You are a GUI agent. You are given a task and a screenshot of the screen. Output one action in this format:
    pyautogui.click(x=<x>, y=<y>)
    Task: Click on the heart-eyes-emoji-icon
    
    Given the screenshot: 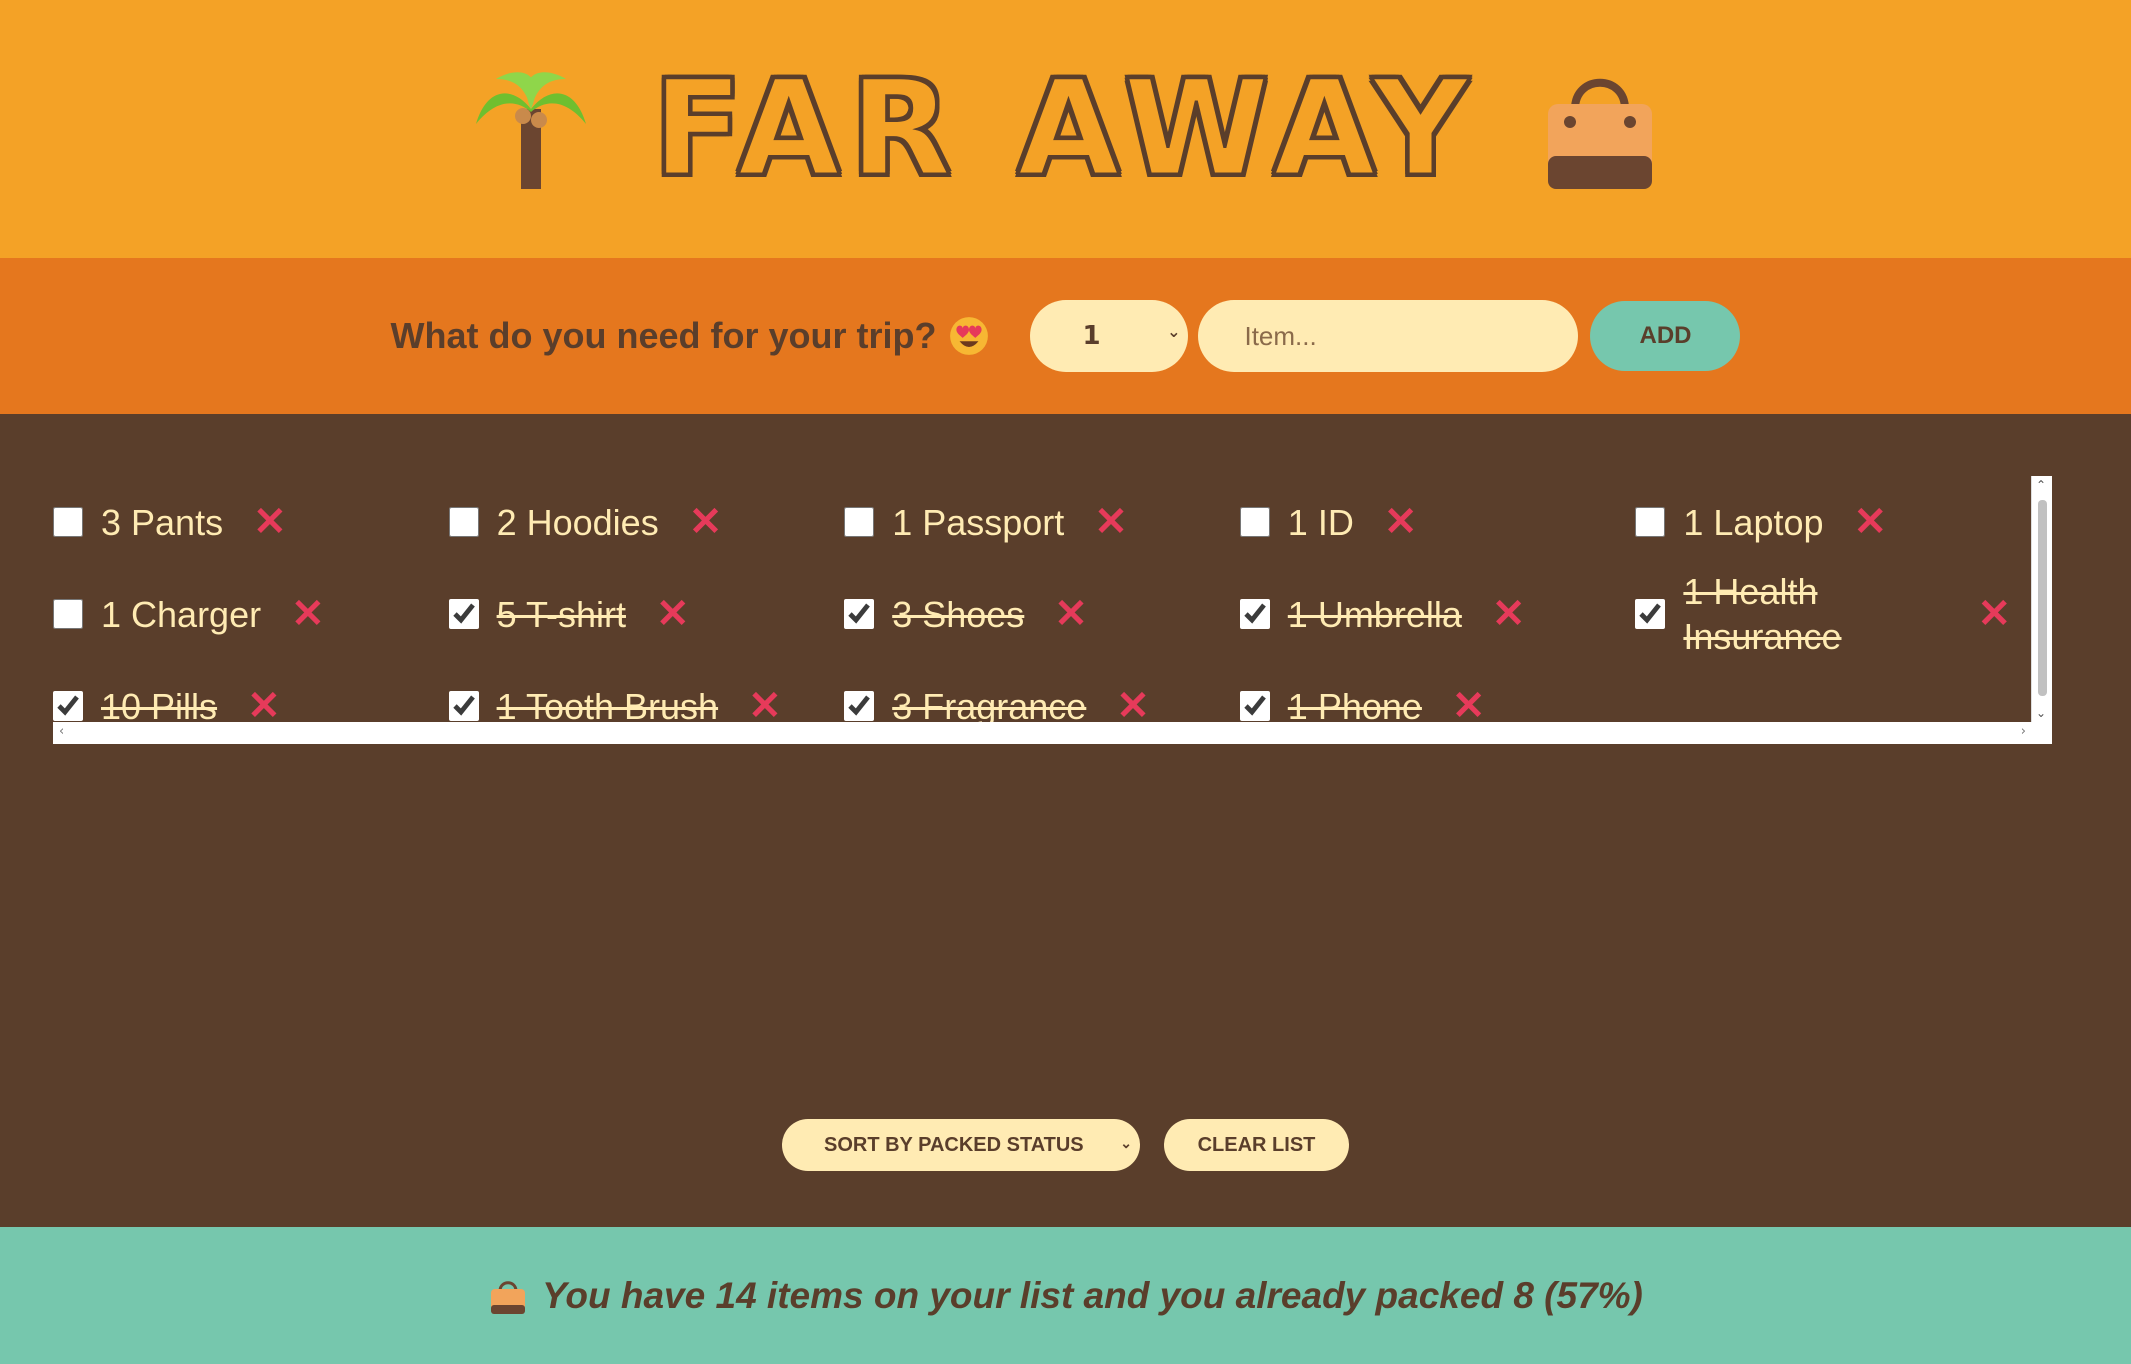 What is the action you would take?
    pyautogui.click(x=969, y=336)
    